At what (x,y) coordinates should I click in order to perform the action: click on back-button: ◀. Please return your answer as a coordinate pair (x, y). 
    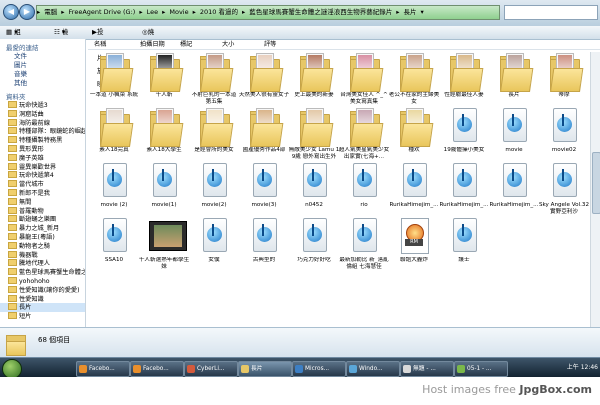
    Looking at the image, I should click on (11, 12).